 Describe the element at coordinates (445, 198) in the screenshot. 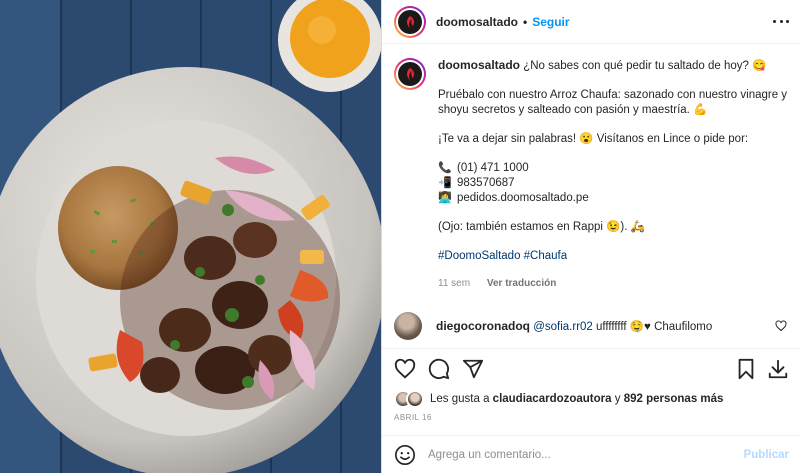

I see `web-icon: 👩‍💻` at that location.